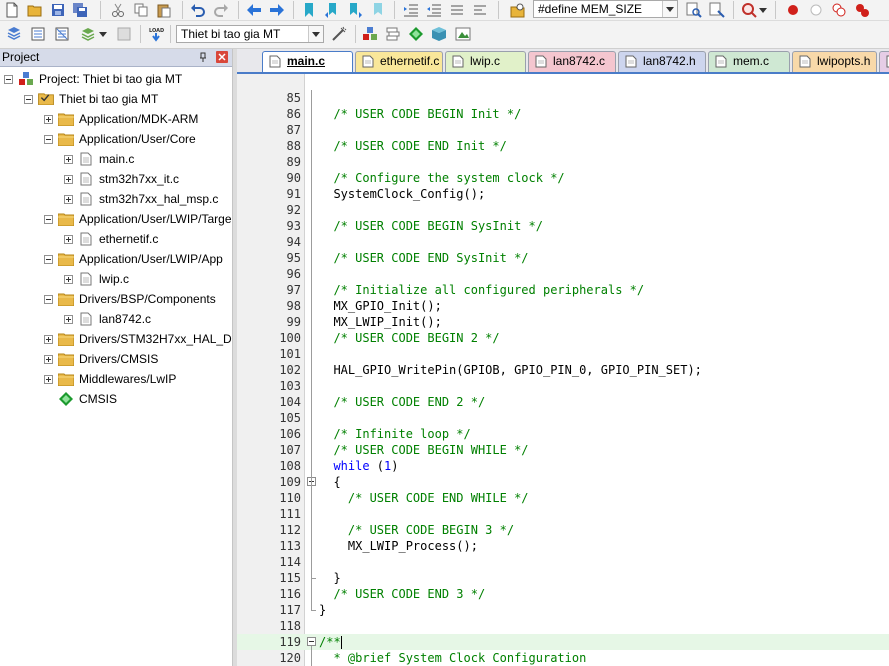 The height and width of the screenshot is (666, 889). What do you see at coordinates (518, 10) in the screenshot?
I see `find-in-files-icon` at bounding box center [518, 10].